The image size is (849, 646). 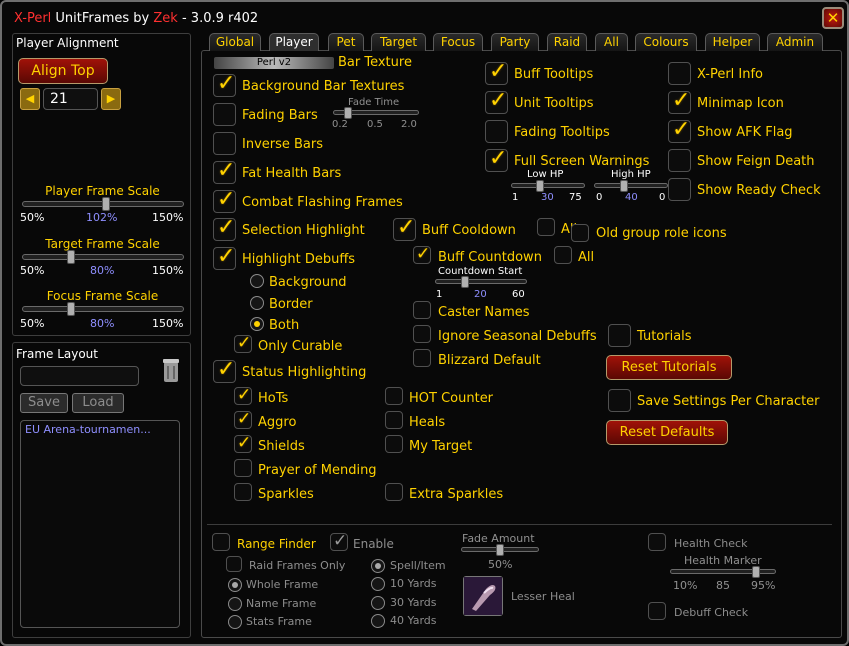 What do you see at coordinates (71, 257) in the screenshot?
I see `target-scale-knob` at bounding box center [71, 257].